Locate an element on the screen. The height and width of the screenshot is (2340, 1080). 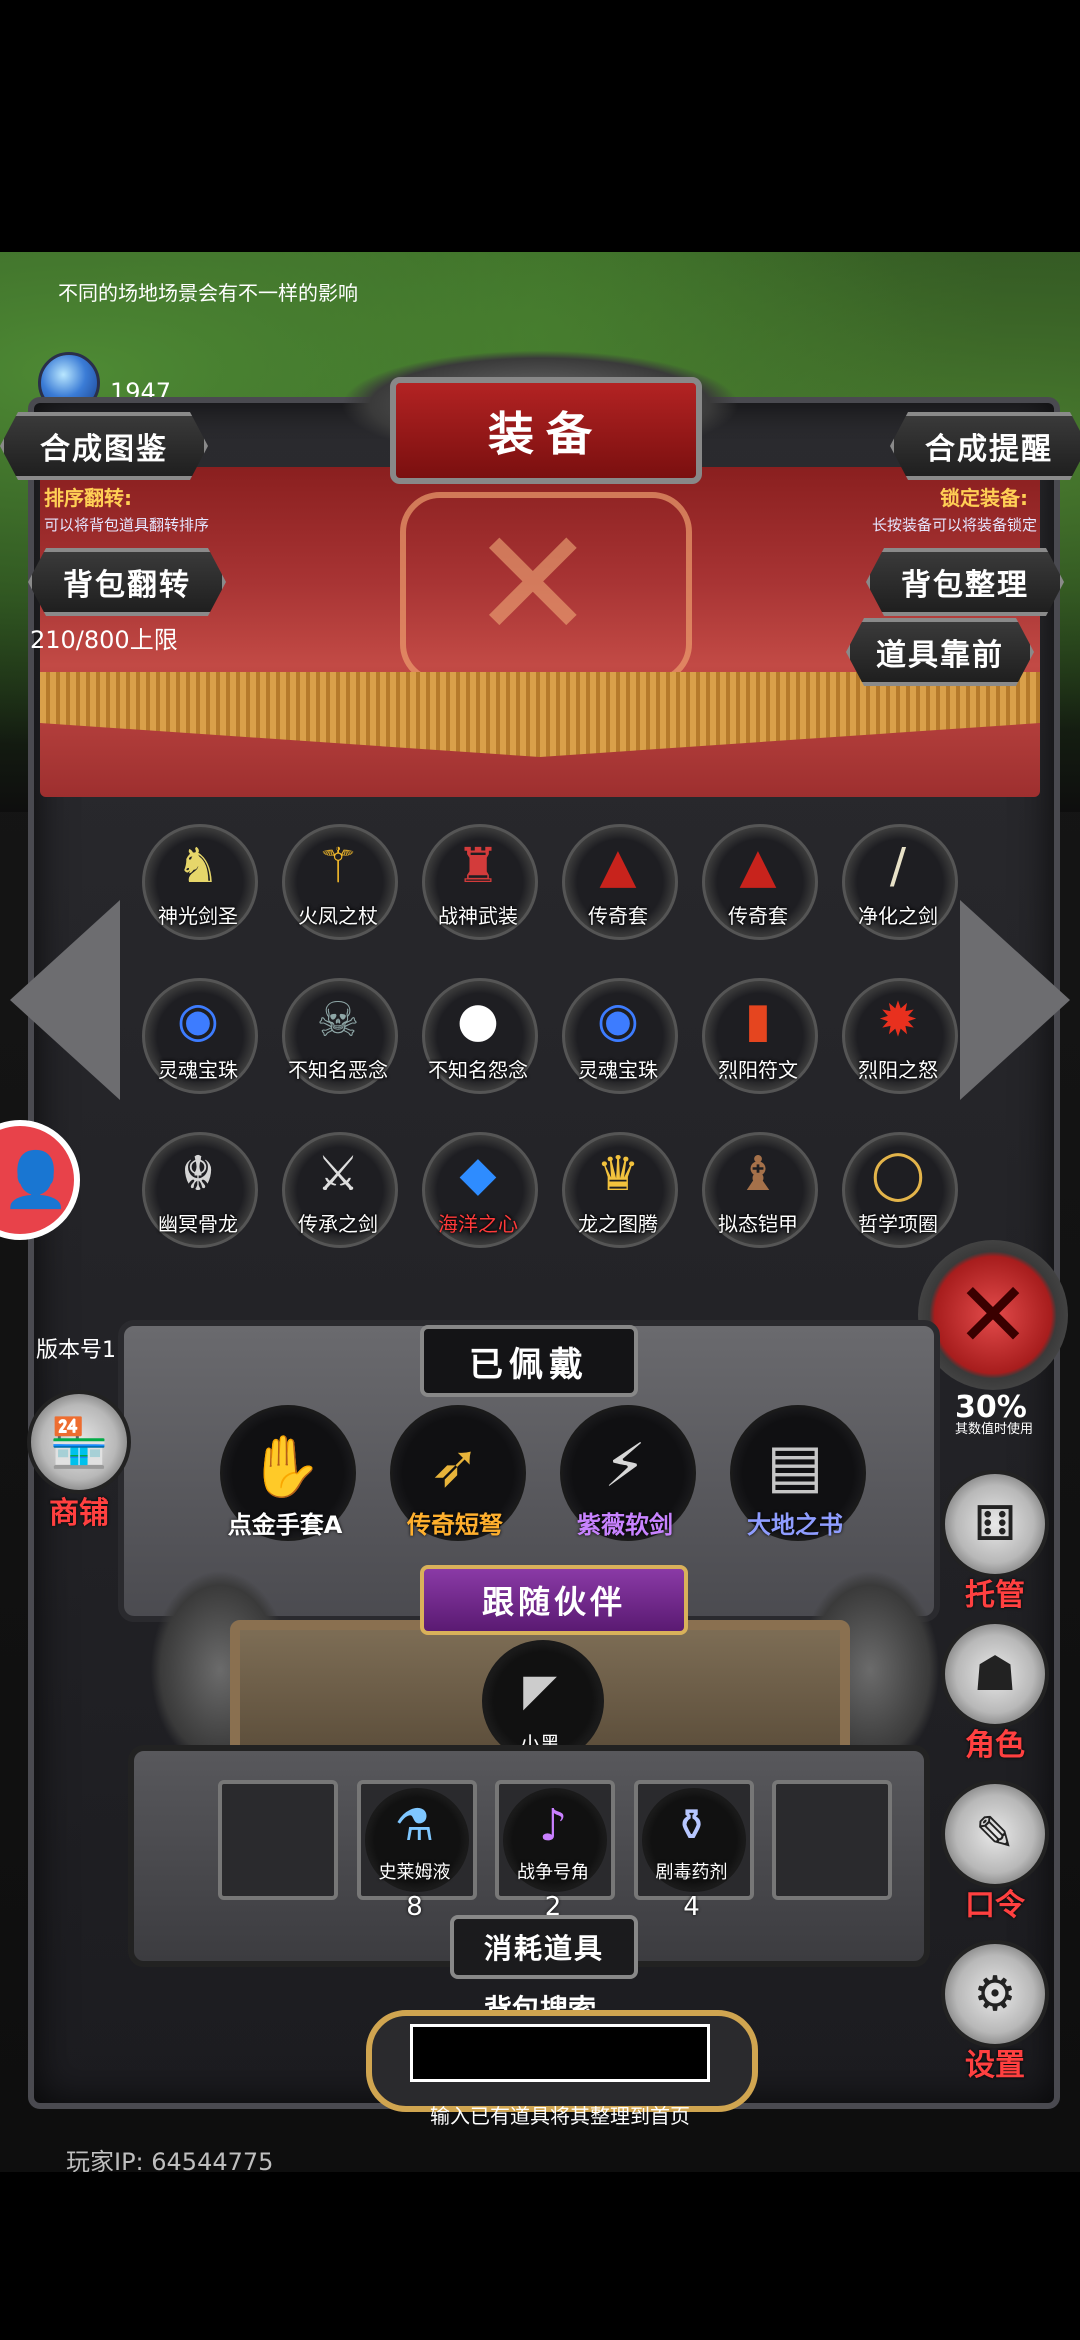
prev-page-arrow is located at coordinates (65, 1000).